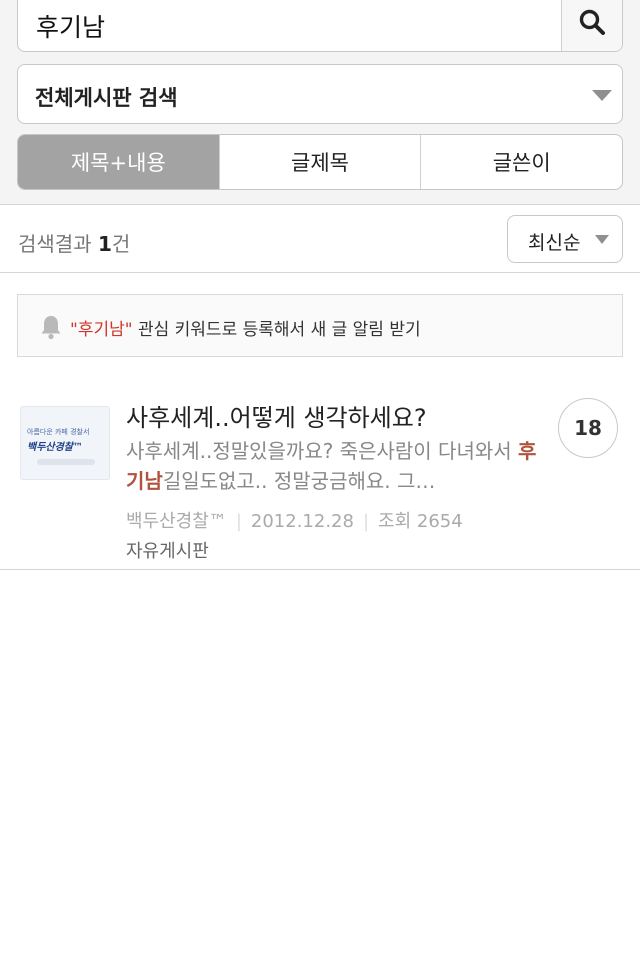  I want to click on search-scope-tabs: 제목+내용 글제목 글쓴이, so click(320, 162).